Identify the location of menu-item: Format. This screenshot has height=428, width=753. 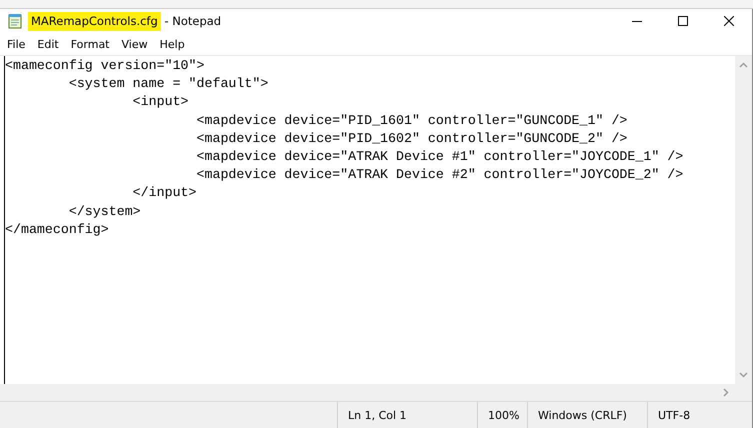
(90, 44).